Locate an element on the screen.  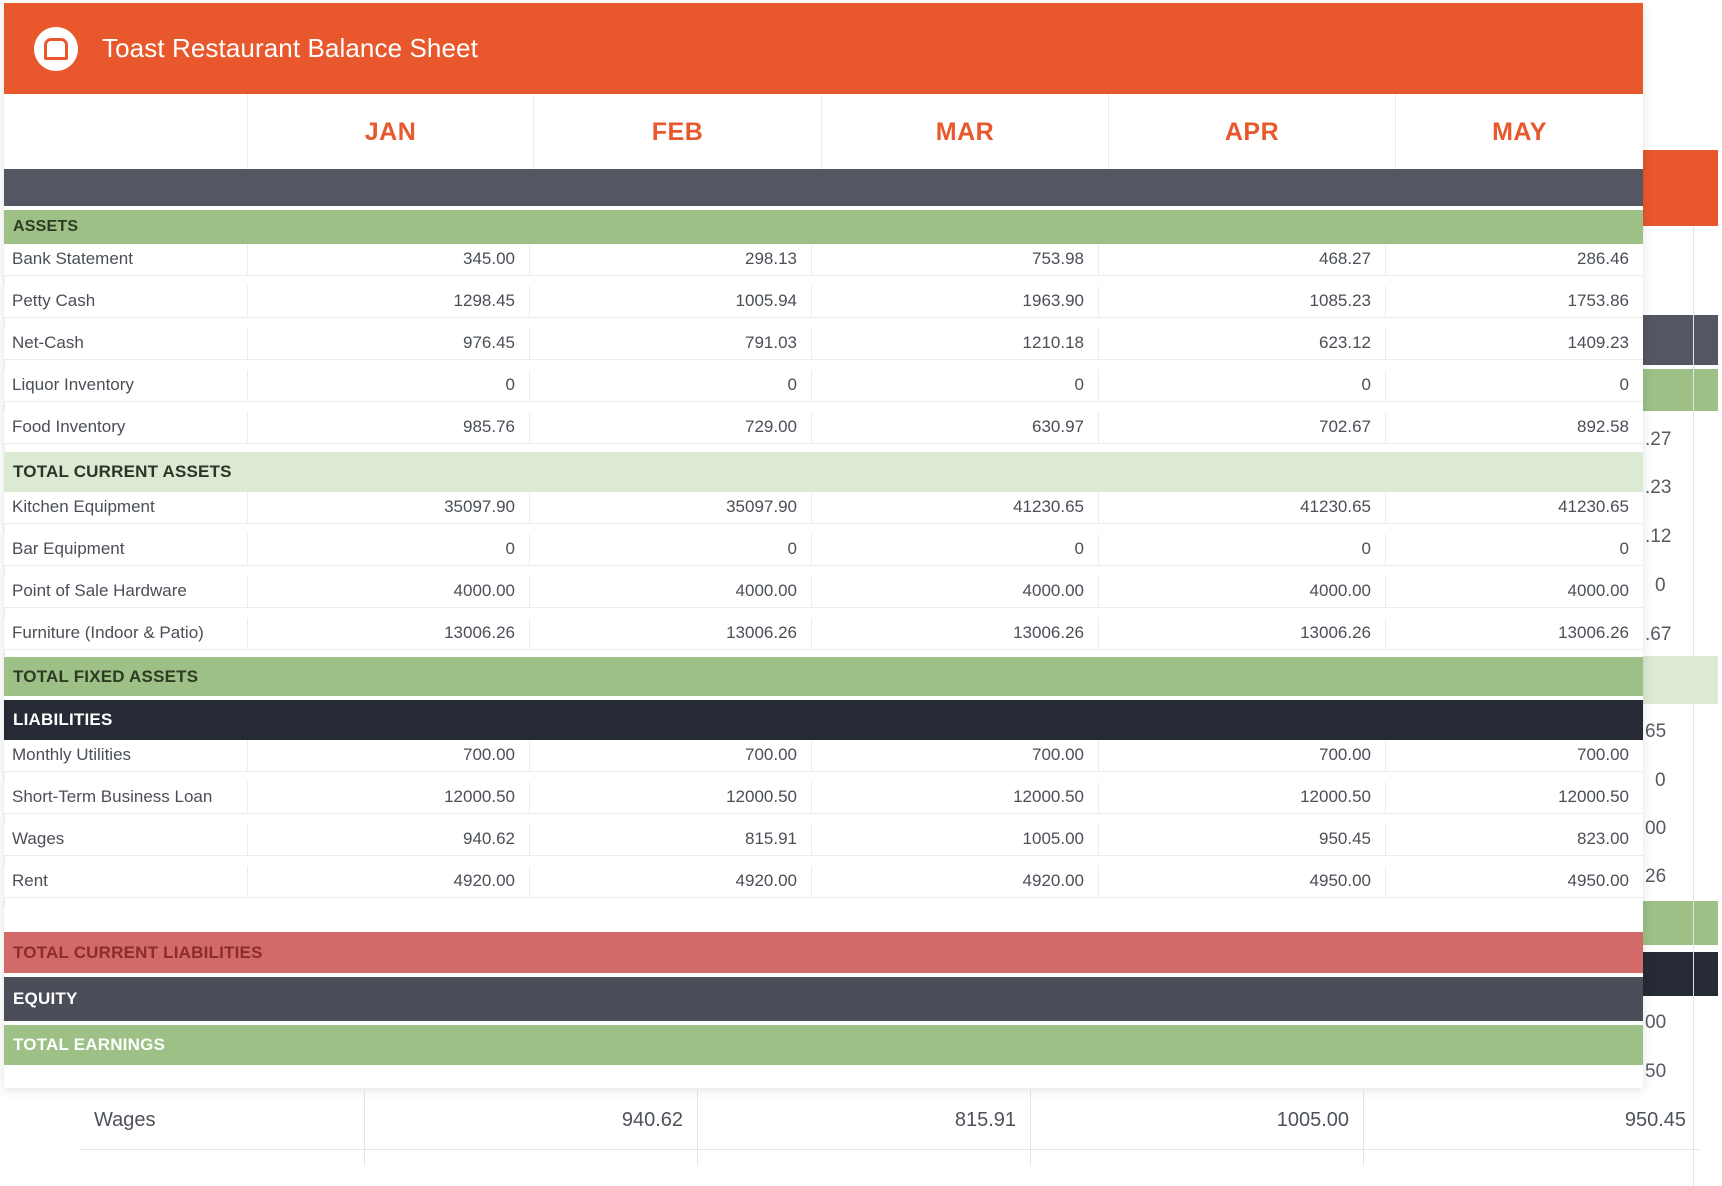
background-cell-fragment: .23 is located at coordinates (1658, 487).